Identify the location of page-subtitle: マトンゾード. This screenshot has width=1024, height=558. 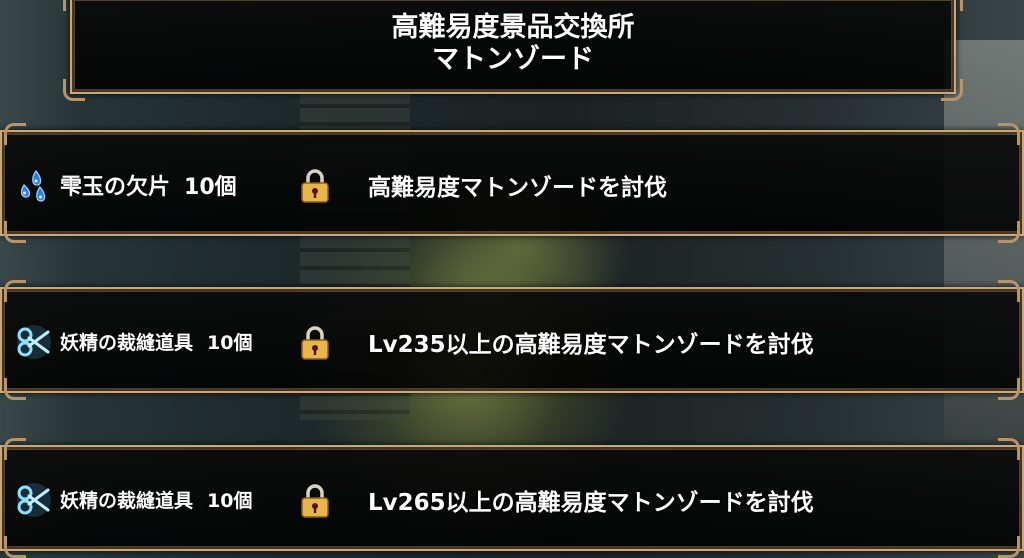
(513, 59).